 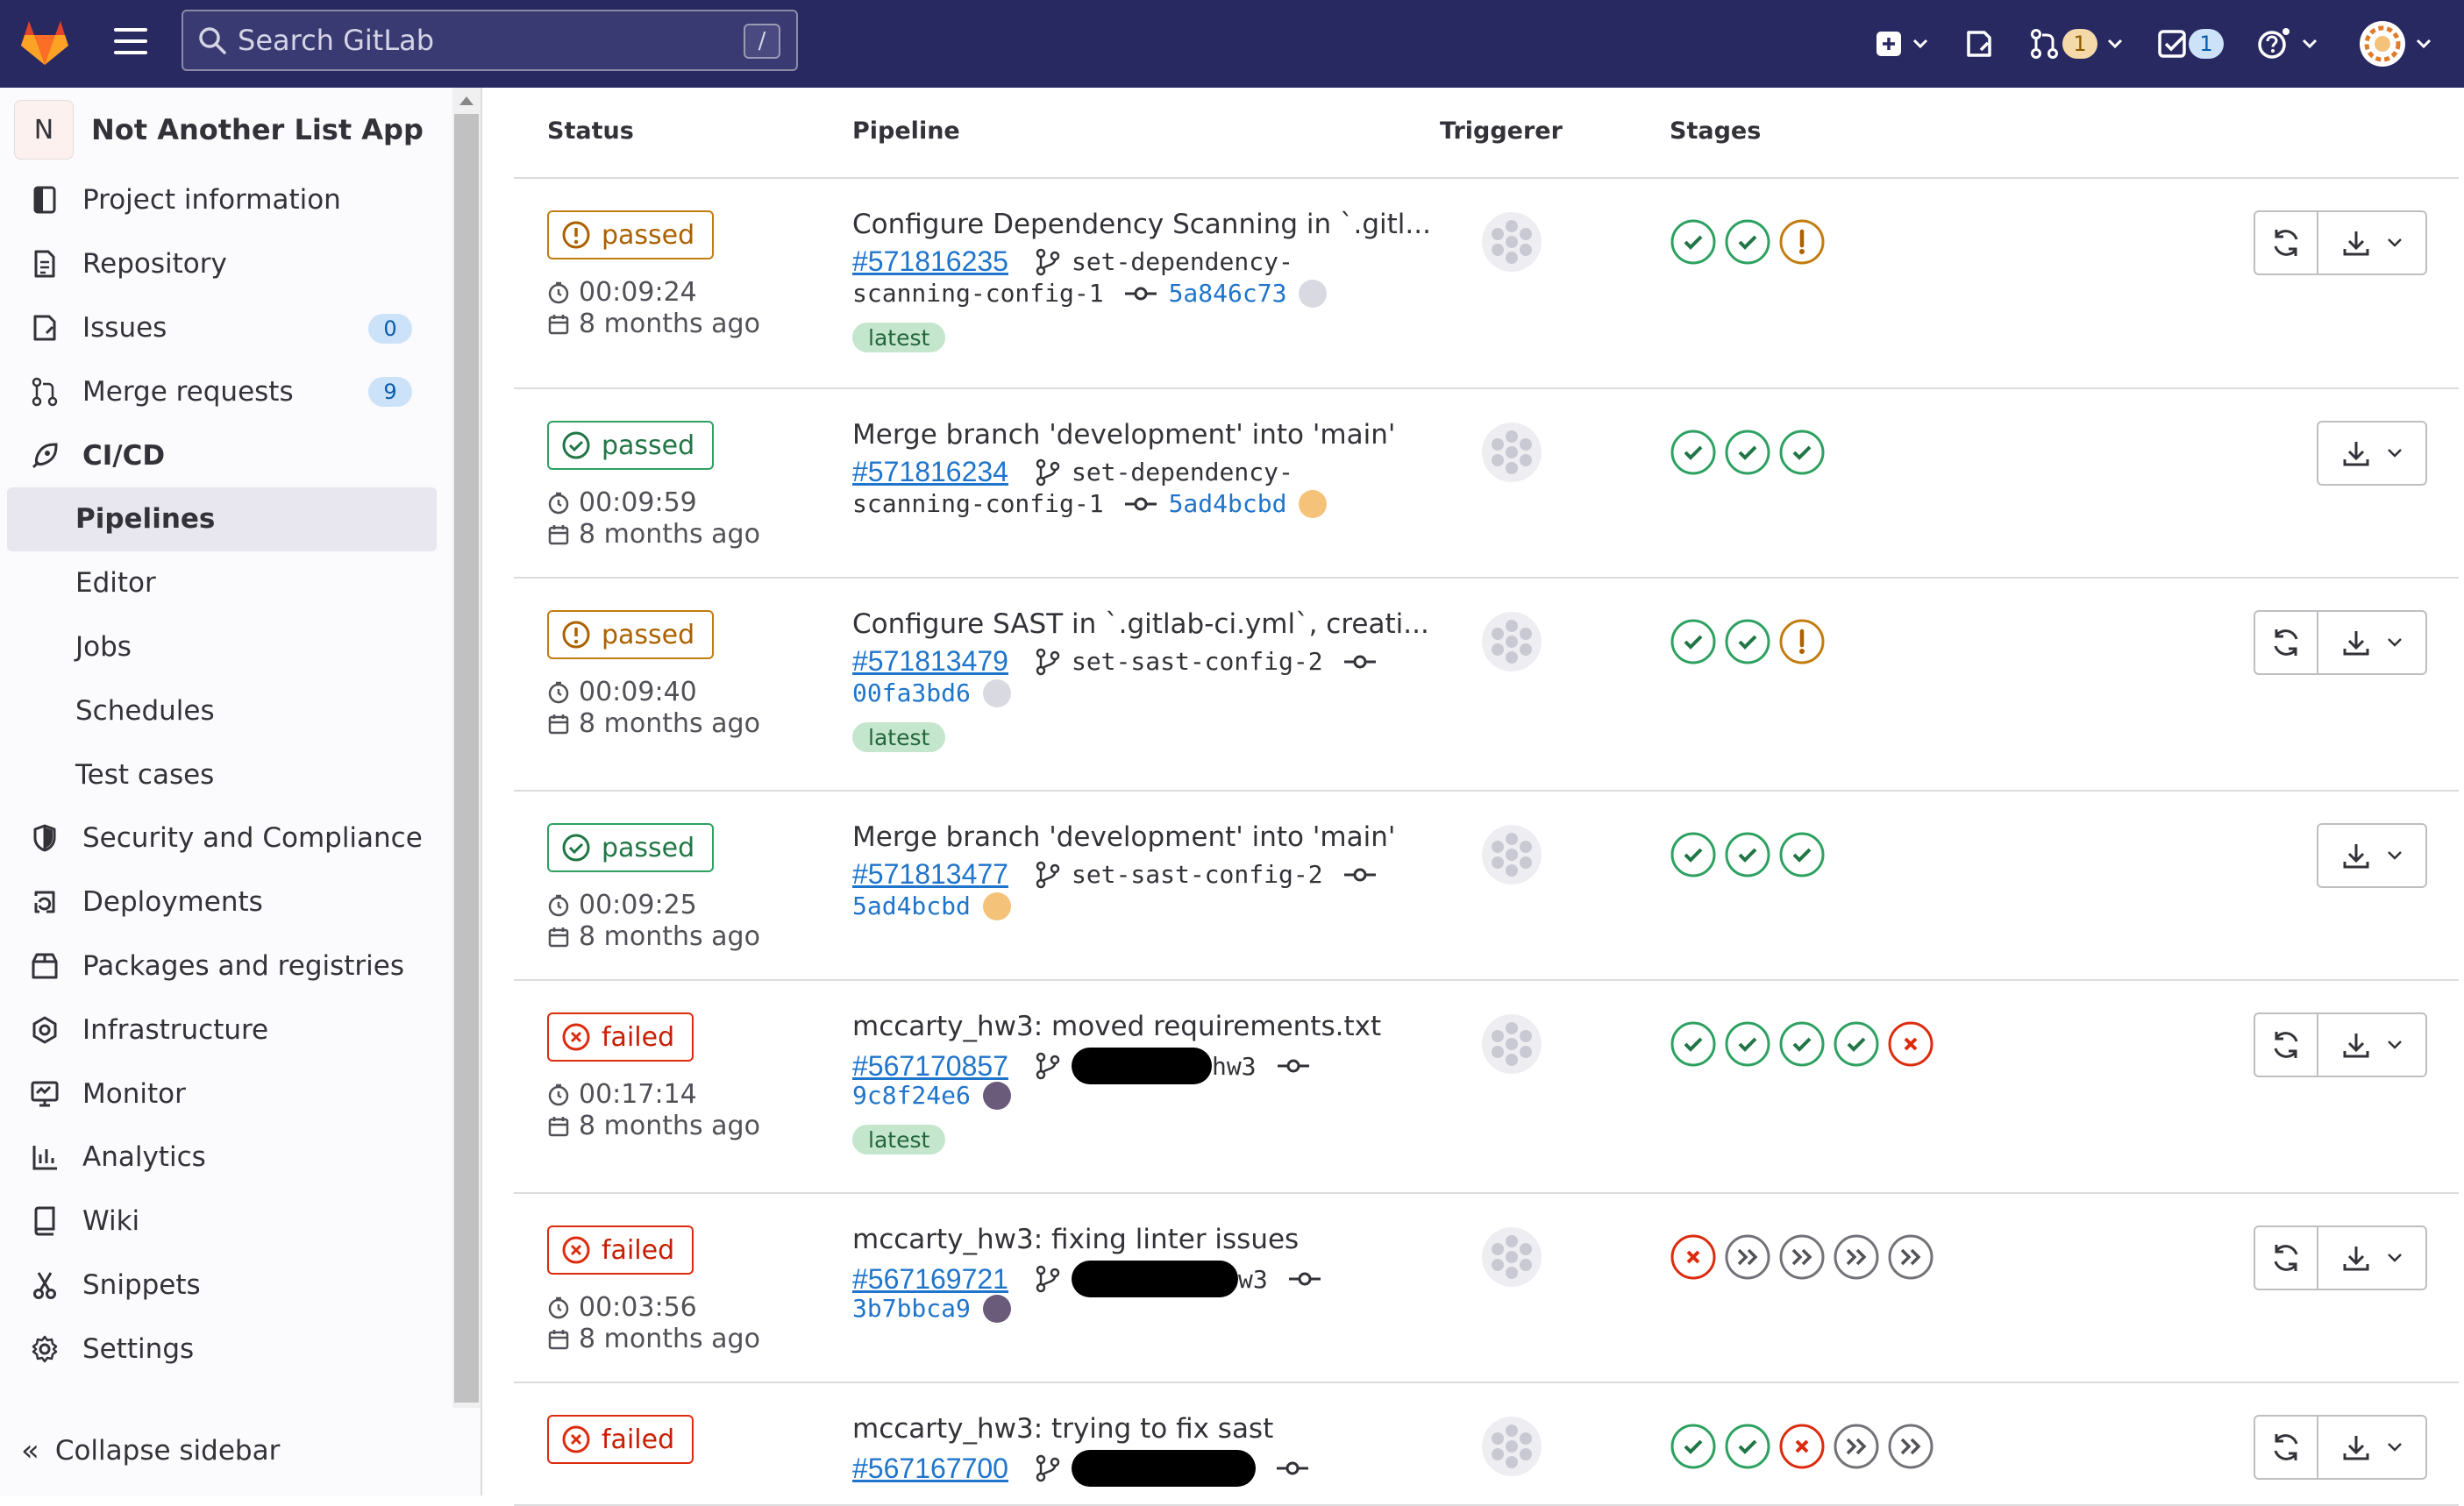 I want to click on gitlab-logo-icon, so click(x=45, y=41).